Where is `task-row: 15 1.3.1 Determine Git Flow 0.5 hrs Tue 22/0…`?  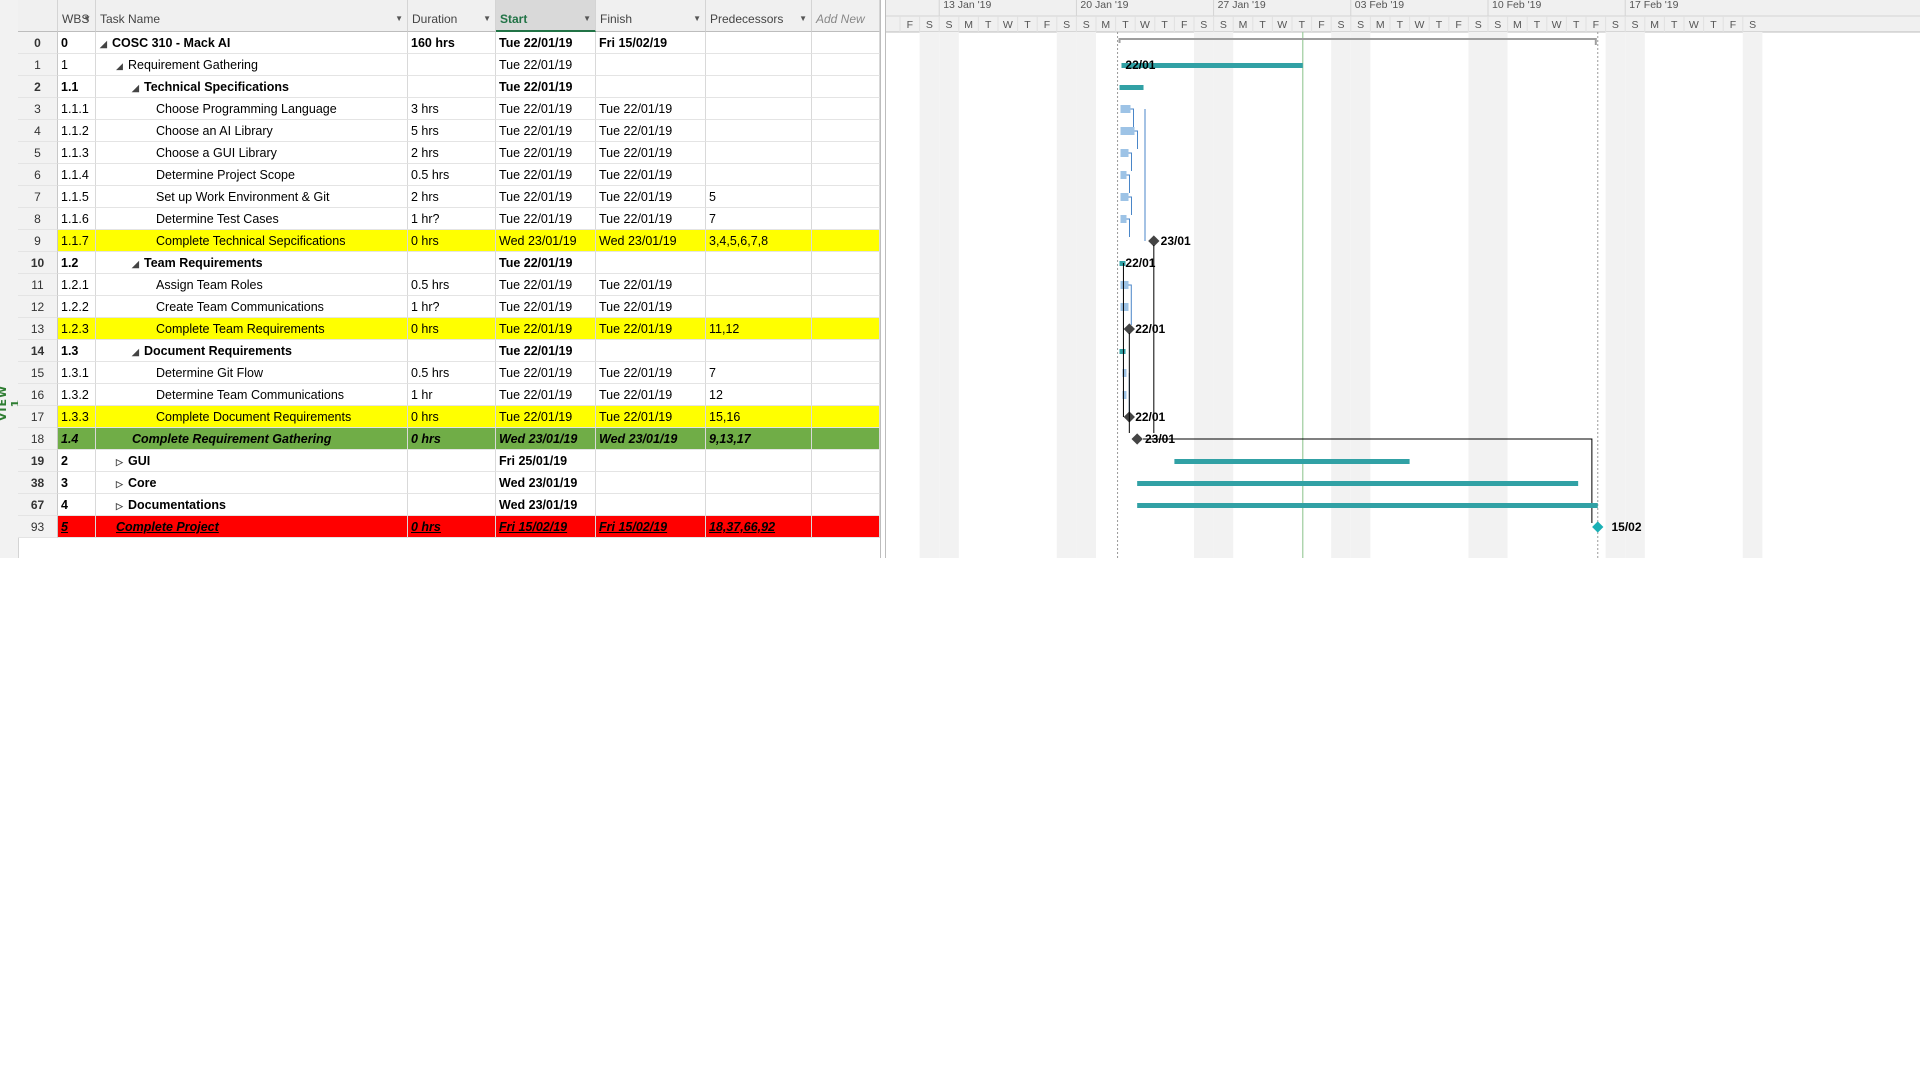 task-row: 15 1.3.1 Determine Git Flow 0.5 hrs Tue 22/0… is located at coordinates (449, 373).